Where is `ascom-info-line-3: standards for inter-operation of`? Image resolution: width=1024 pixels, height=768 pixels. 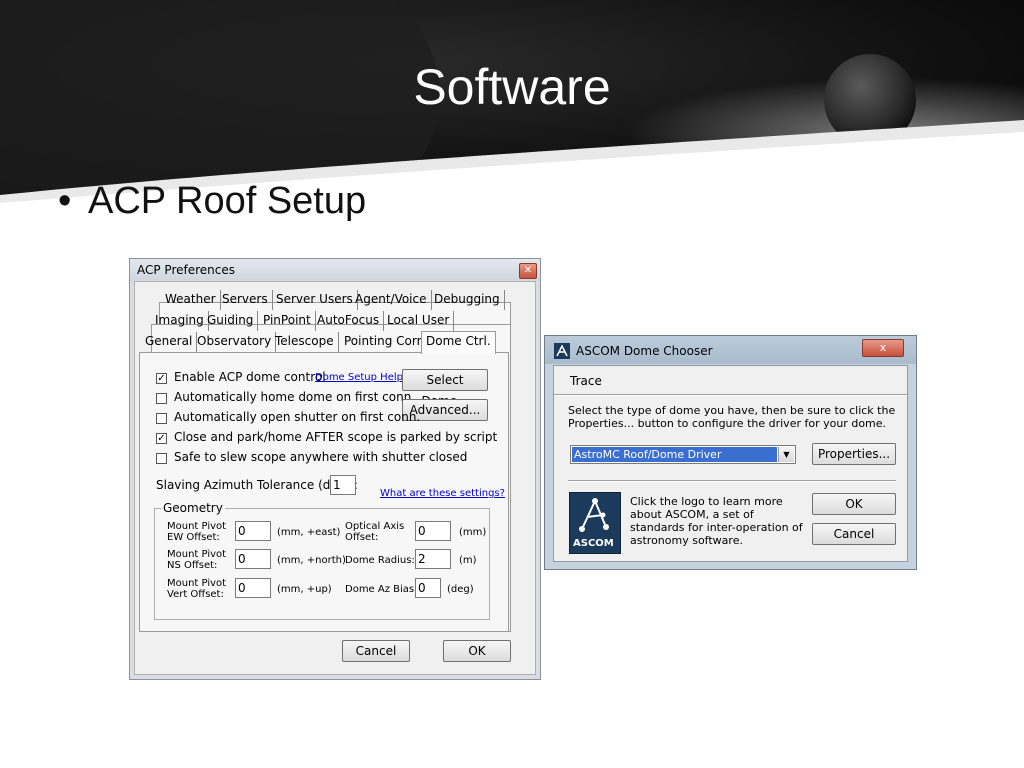
ascom-info-line-3: standards for inter-operation of is located at coordinates (716, 527).